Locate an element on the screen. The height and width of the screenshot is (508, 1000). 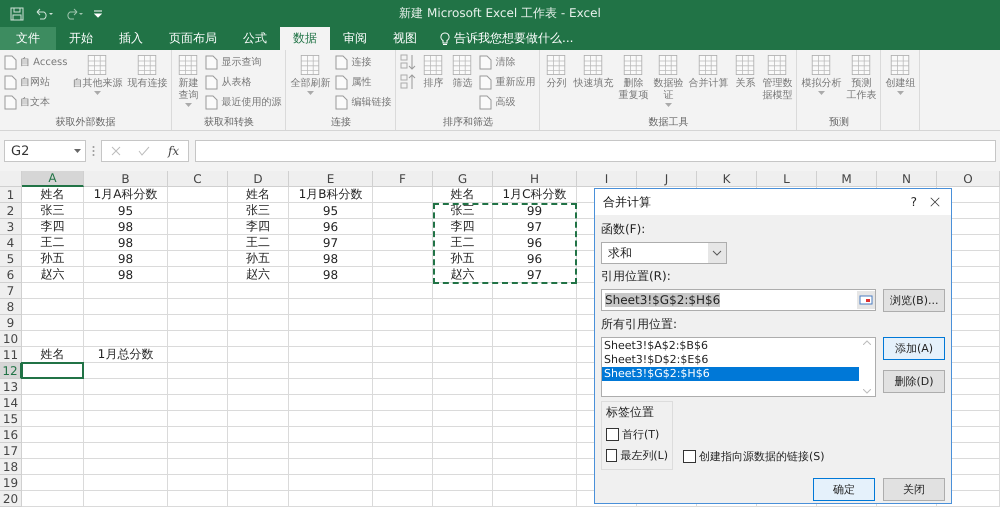
ribbon-button: 管理数 据模型 is located at coordinates (777, 83).